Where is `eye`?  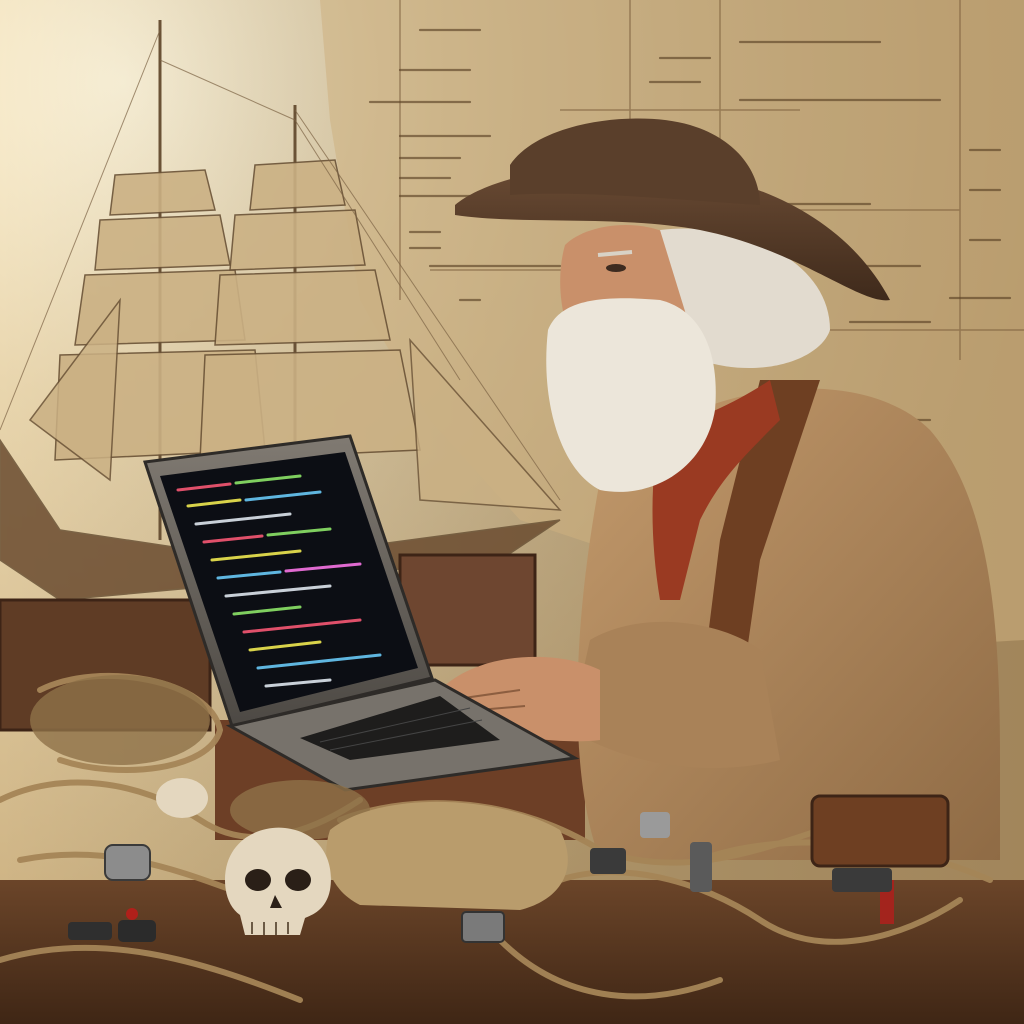
eye is located at coordinates (616, 268).